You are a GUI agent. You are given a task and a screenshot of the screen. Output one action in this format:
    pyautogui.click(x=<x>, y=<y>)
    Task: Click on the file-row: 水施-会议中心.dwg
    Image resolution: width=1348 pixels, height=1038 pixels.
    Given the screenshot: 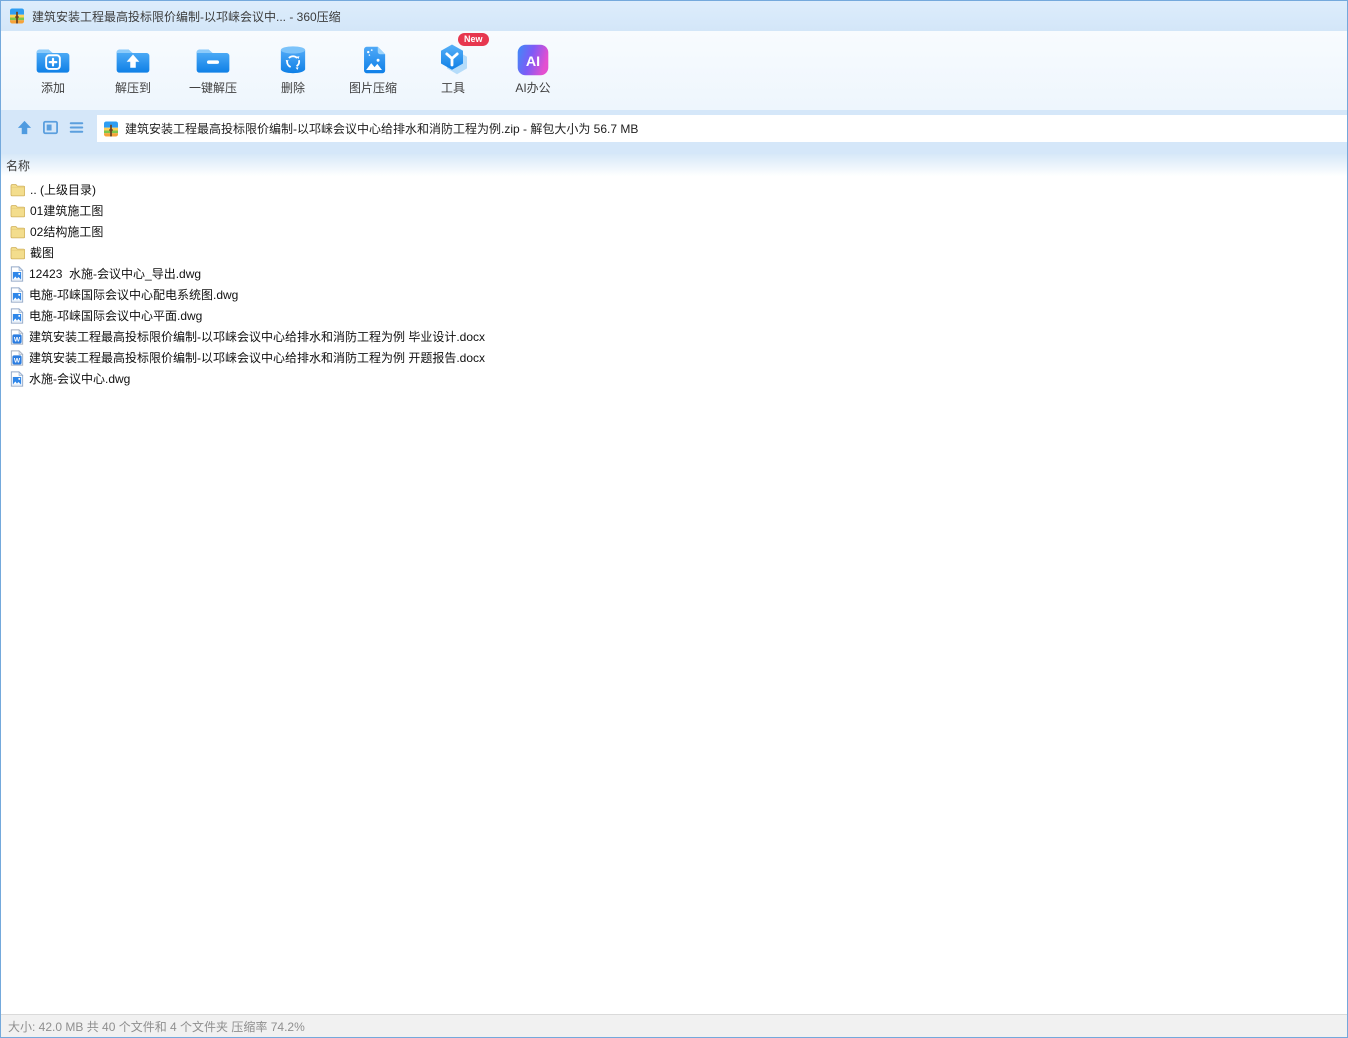 What is the action you would take?
    pyautogui.click(x=674, y=378)
    